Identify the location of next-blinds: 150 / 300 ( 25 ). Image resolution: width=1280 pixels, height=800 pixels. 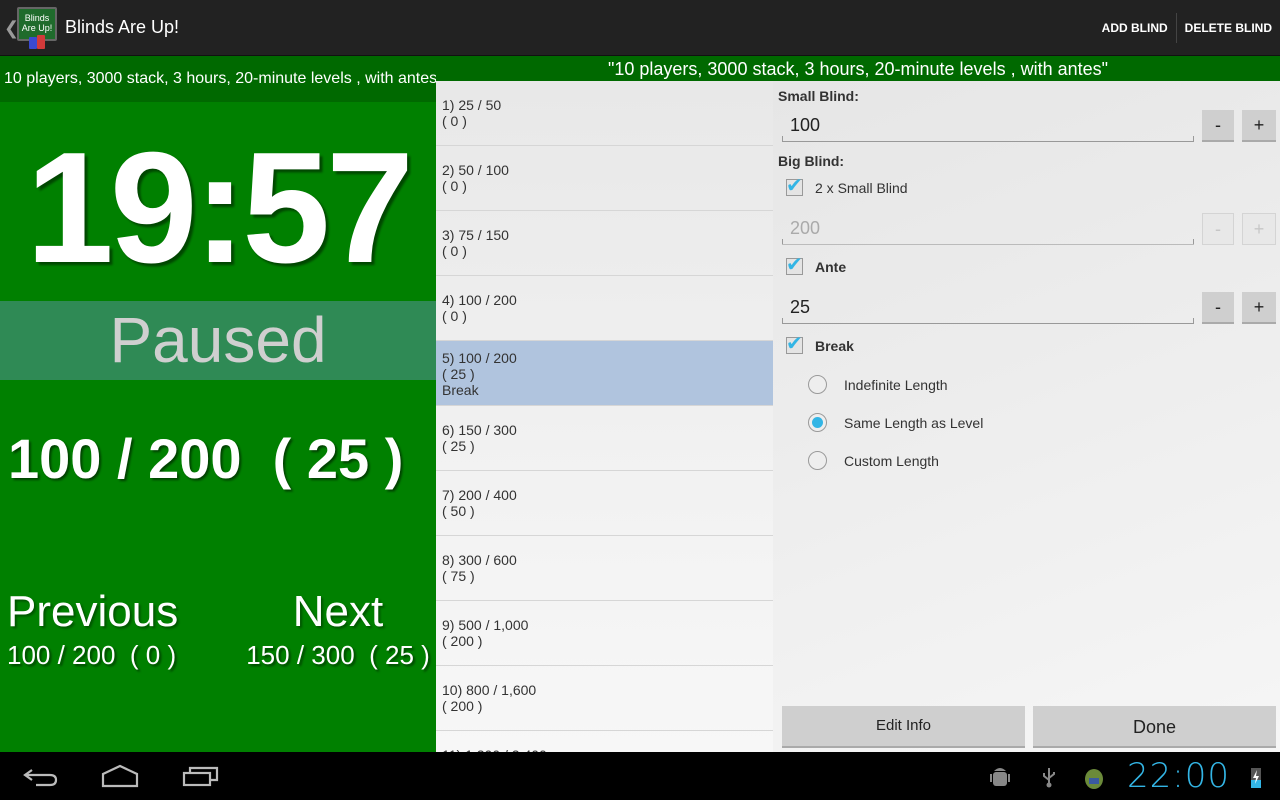
(338, 655).